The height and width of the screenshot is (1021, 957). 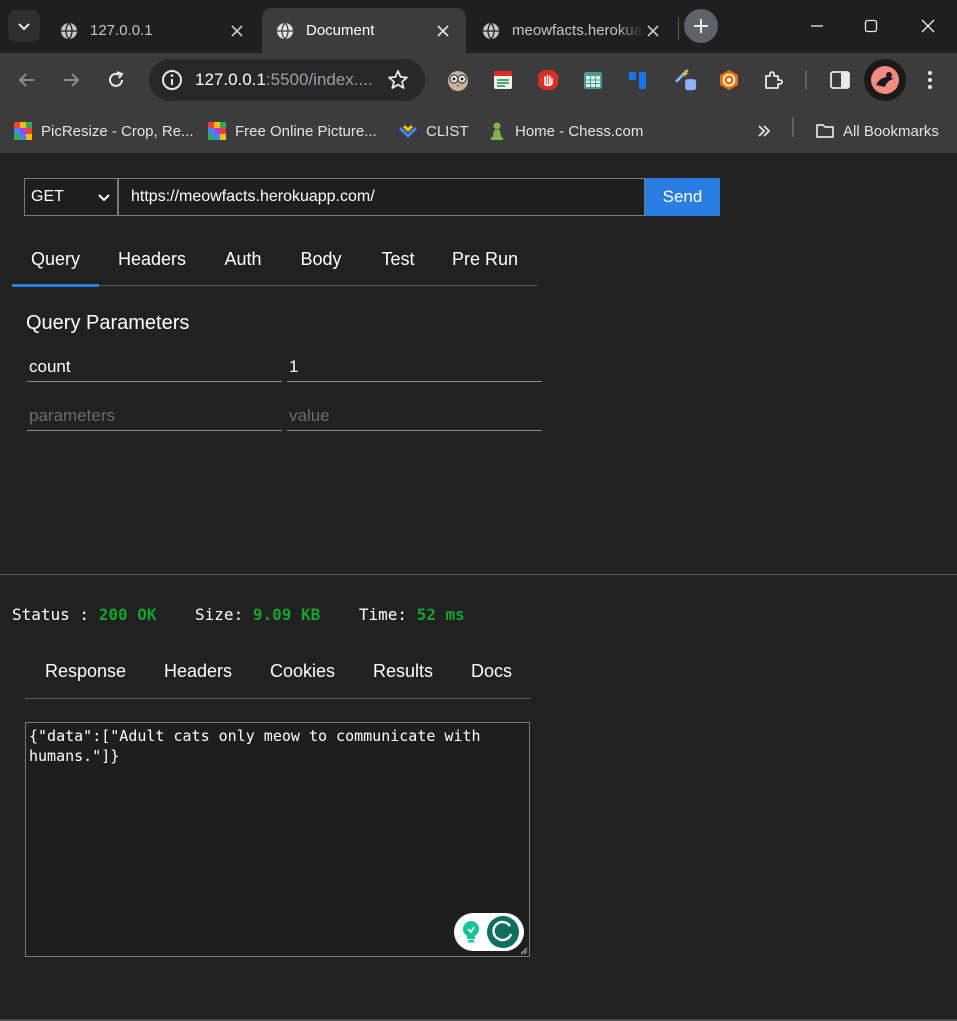 I want to click on tab-test: Test, so click(x=398, y=259).